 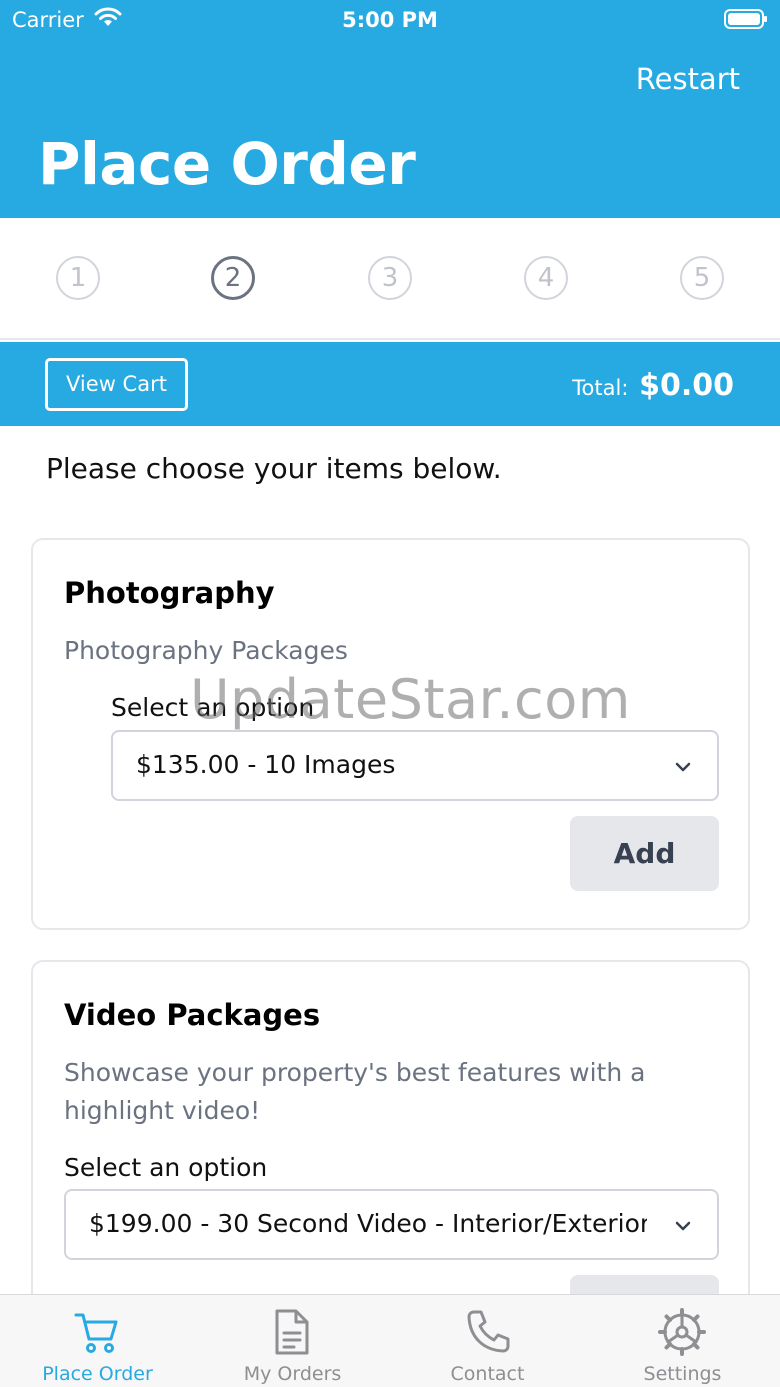 I want to click on cart-total: Total: $0.00, so click(x=653, y=385).